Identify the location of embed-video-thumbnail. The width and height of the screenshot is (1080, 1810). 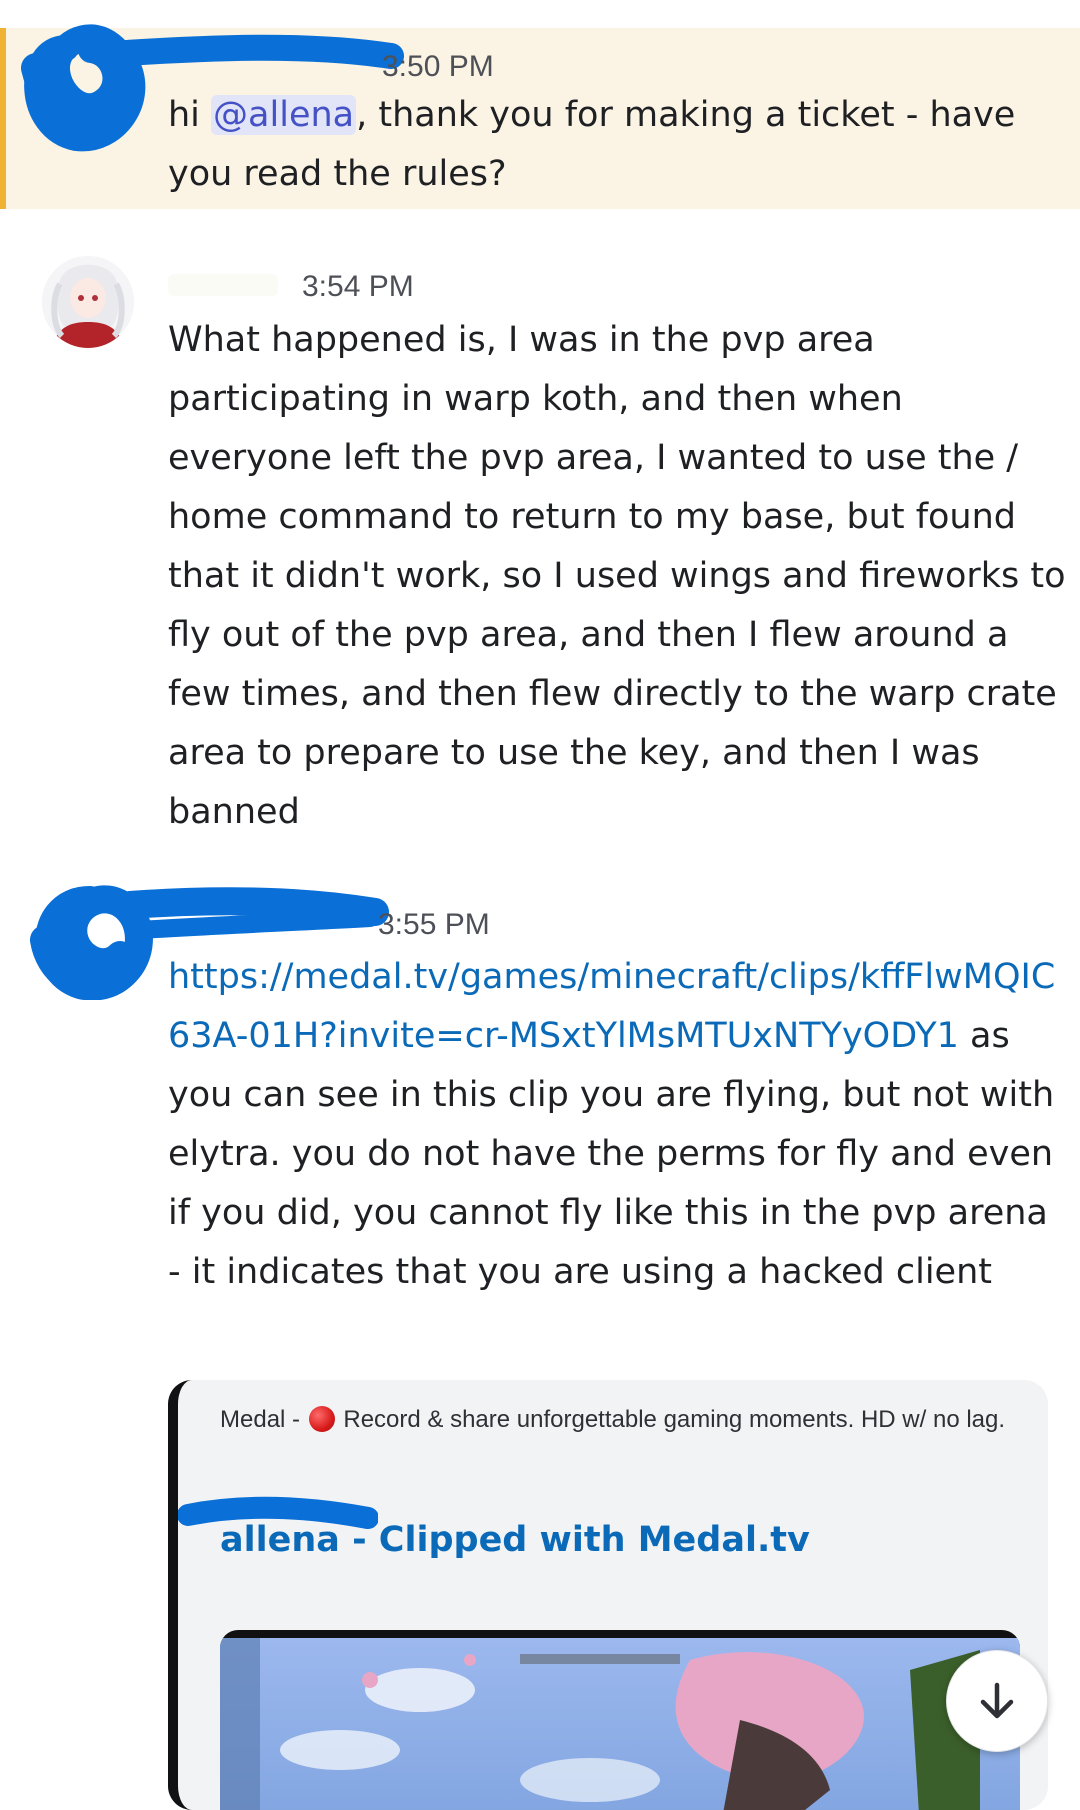
(620, 1720).